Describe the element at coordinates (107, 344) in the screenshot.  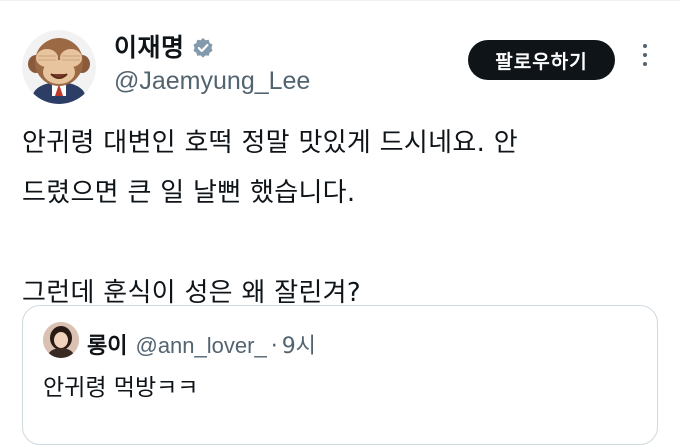
I see `quote-display-name: 롱이` at that location.